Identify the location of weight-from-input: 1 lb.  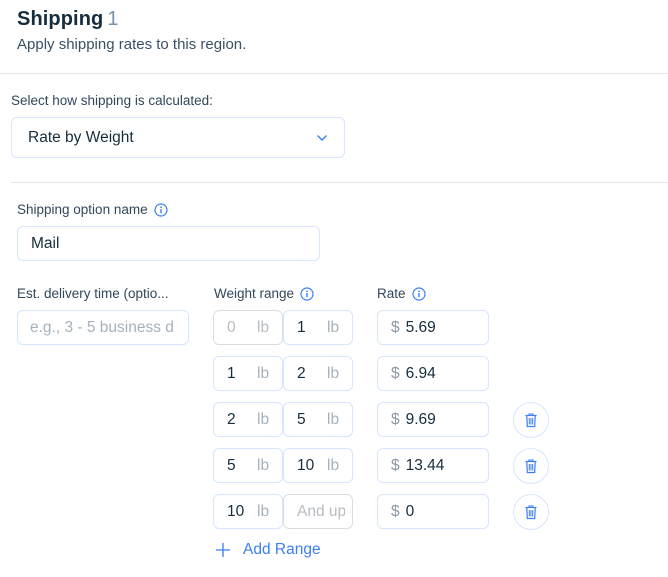
(248, 373).